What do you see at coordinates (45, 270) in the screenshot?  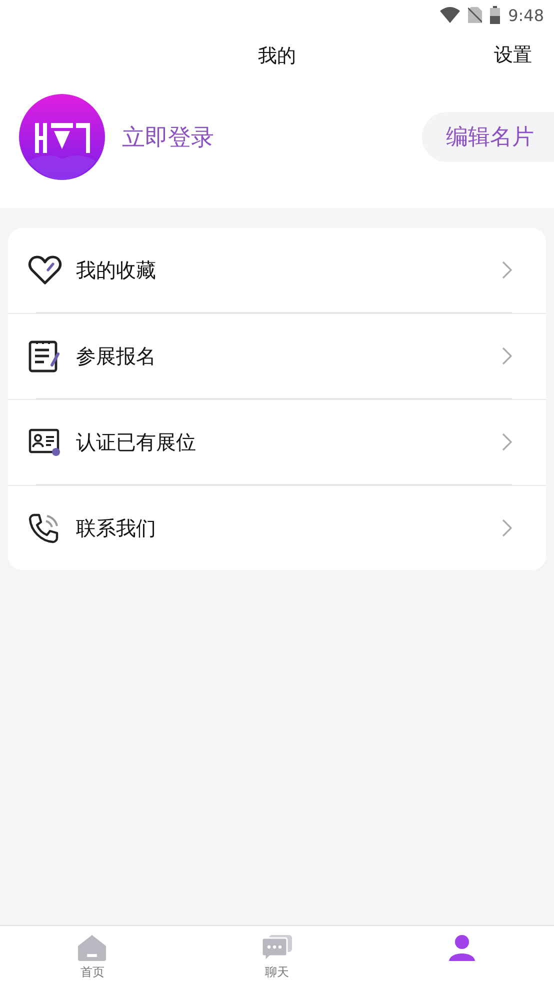 I see `heart-icon` at bounding box center [45, 270].